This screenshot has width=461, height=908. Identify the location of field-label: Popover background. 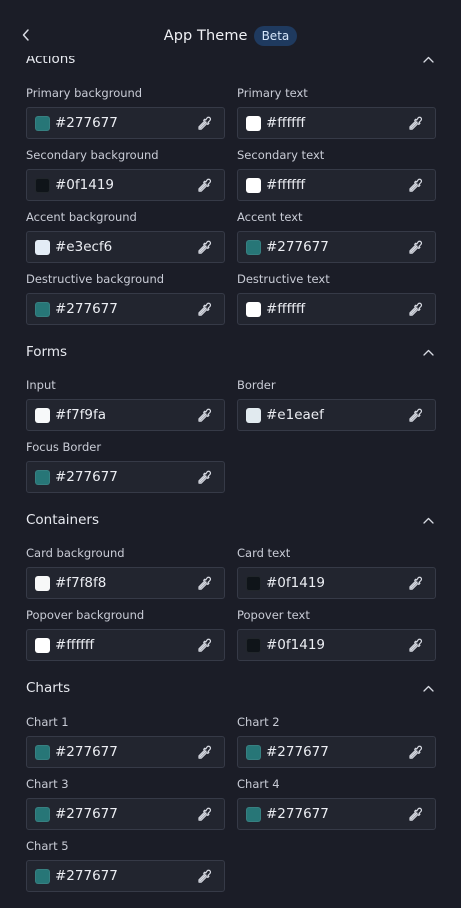
(85, 615).